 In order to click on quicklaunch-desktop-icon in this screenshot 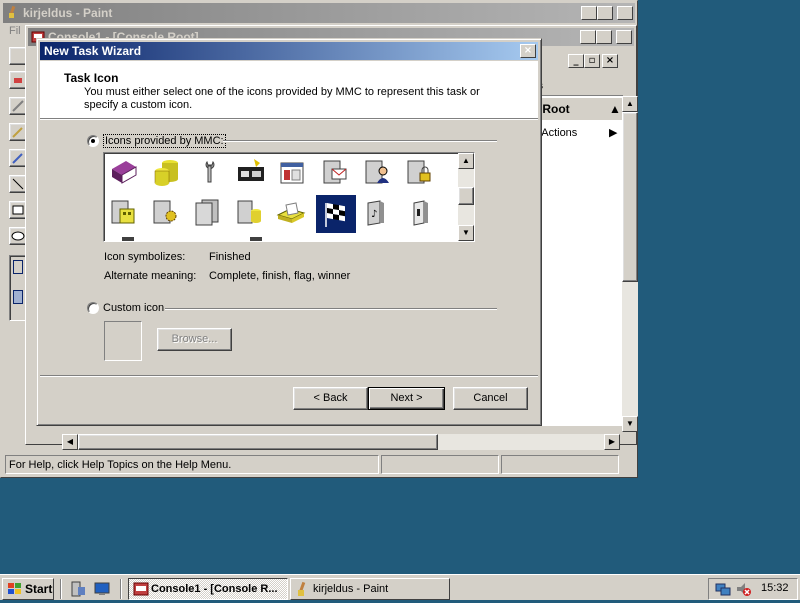, I will do `click(102, 589)`.